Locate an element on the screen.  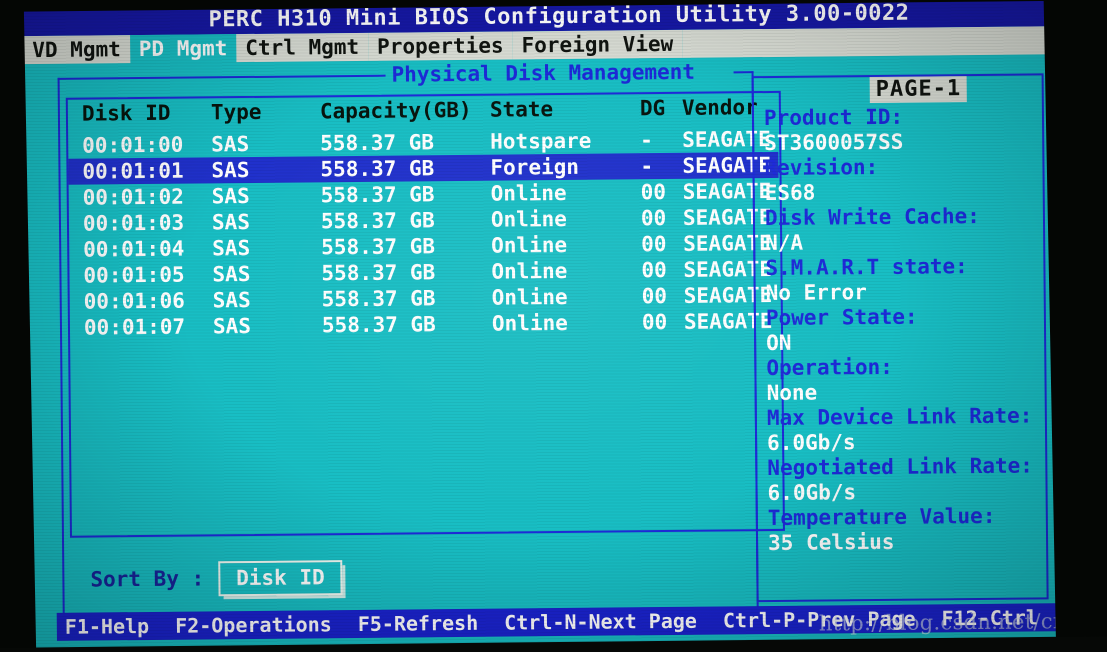
hint-ctrl-p-prev: Ctrl-P-Prev Page is located at coordinates (819, 620).